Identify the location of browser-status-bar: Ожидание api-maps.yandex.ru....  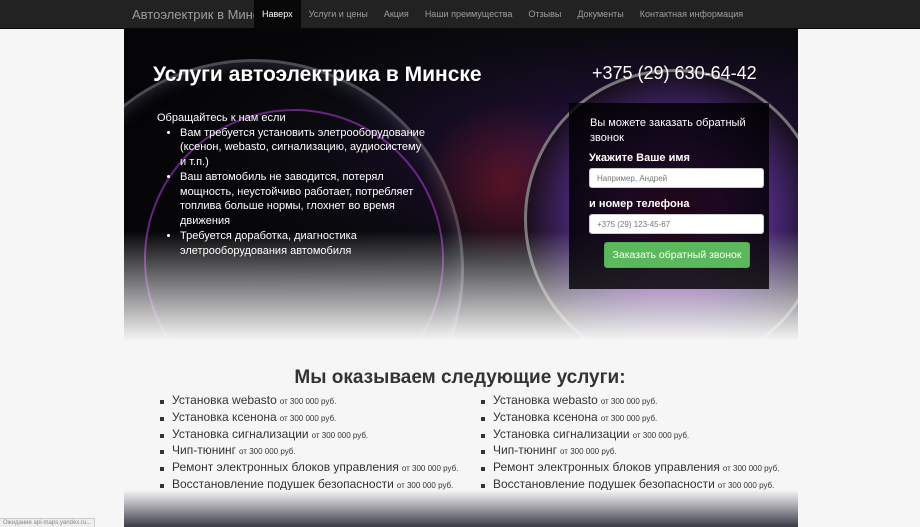
(48, 522).